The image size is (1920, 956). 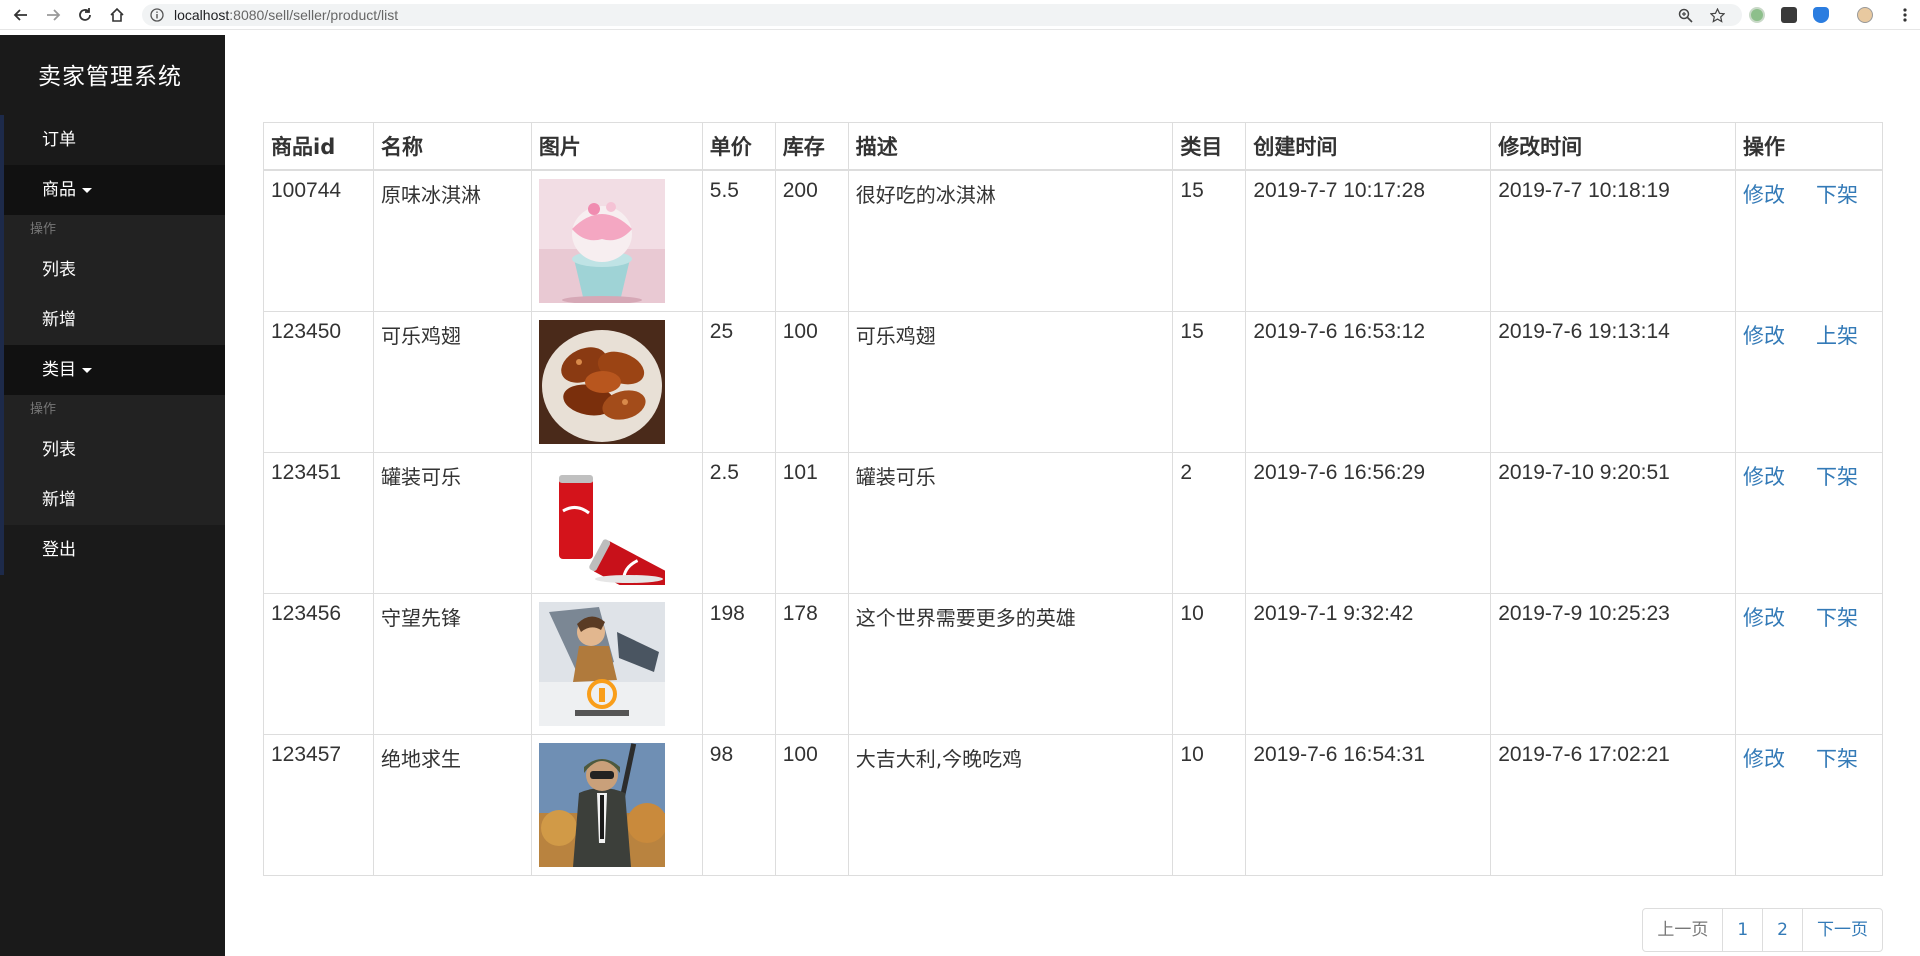 I want to click on zoom-icon, so click(x=1685, y=15).